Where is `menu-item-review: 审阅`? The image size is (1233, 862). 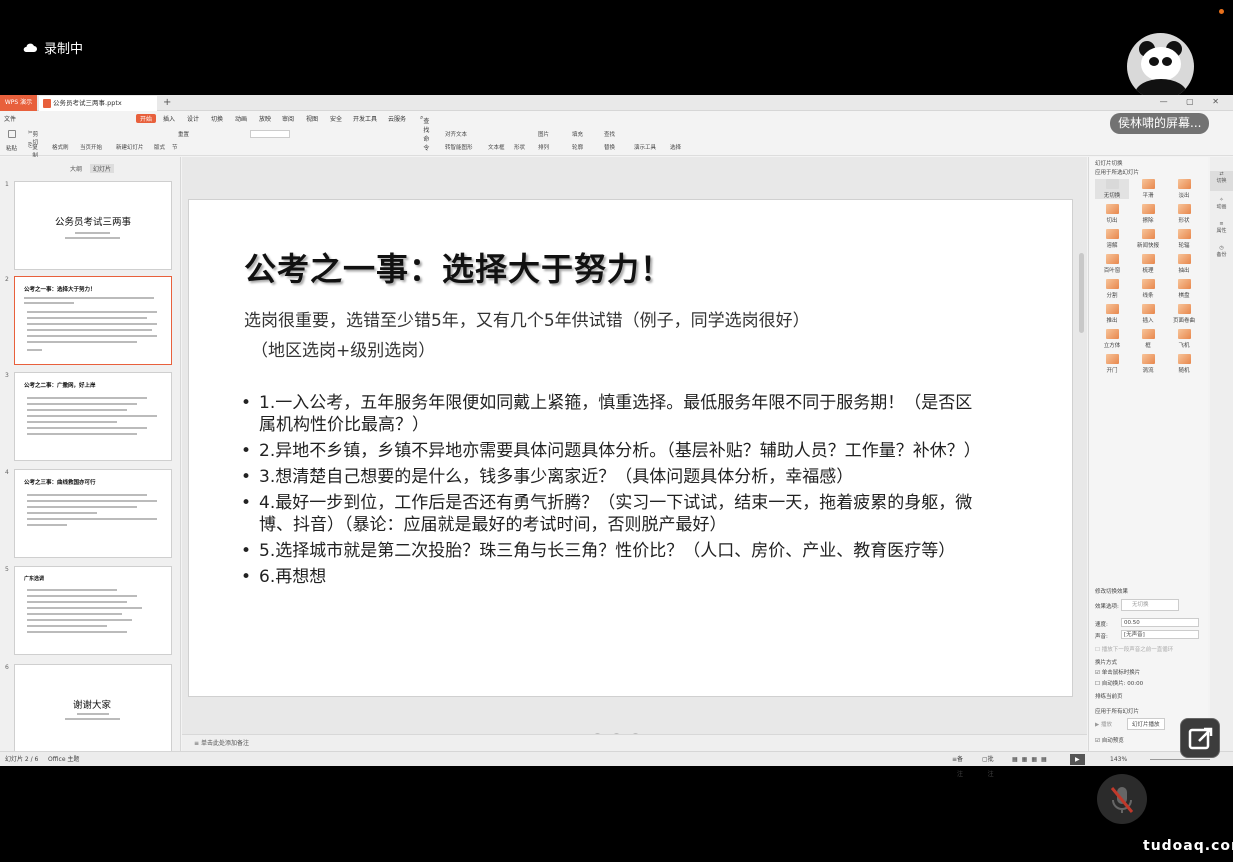 menu-item-review: 审阅 is located at coordinates (288, 118).